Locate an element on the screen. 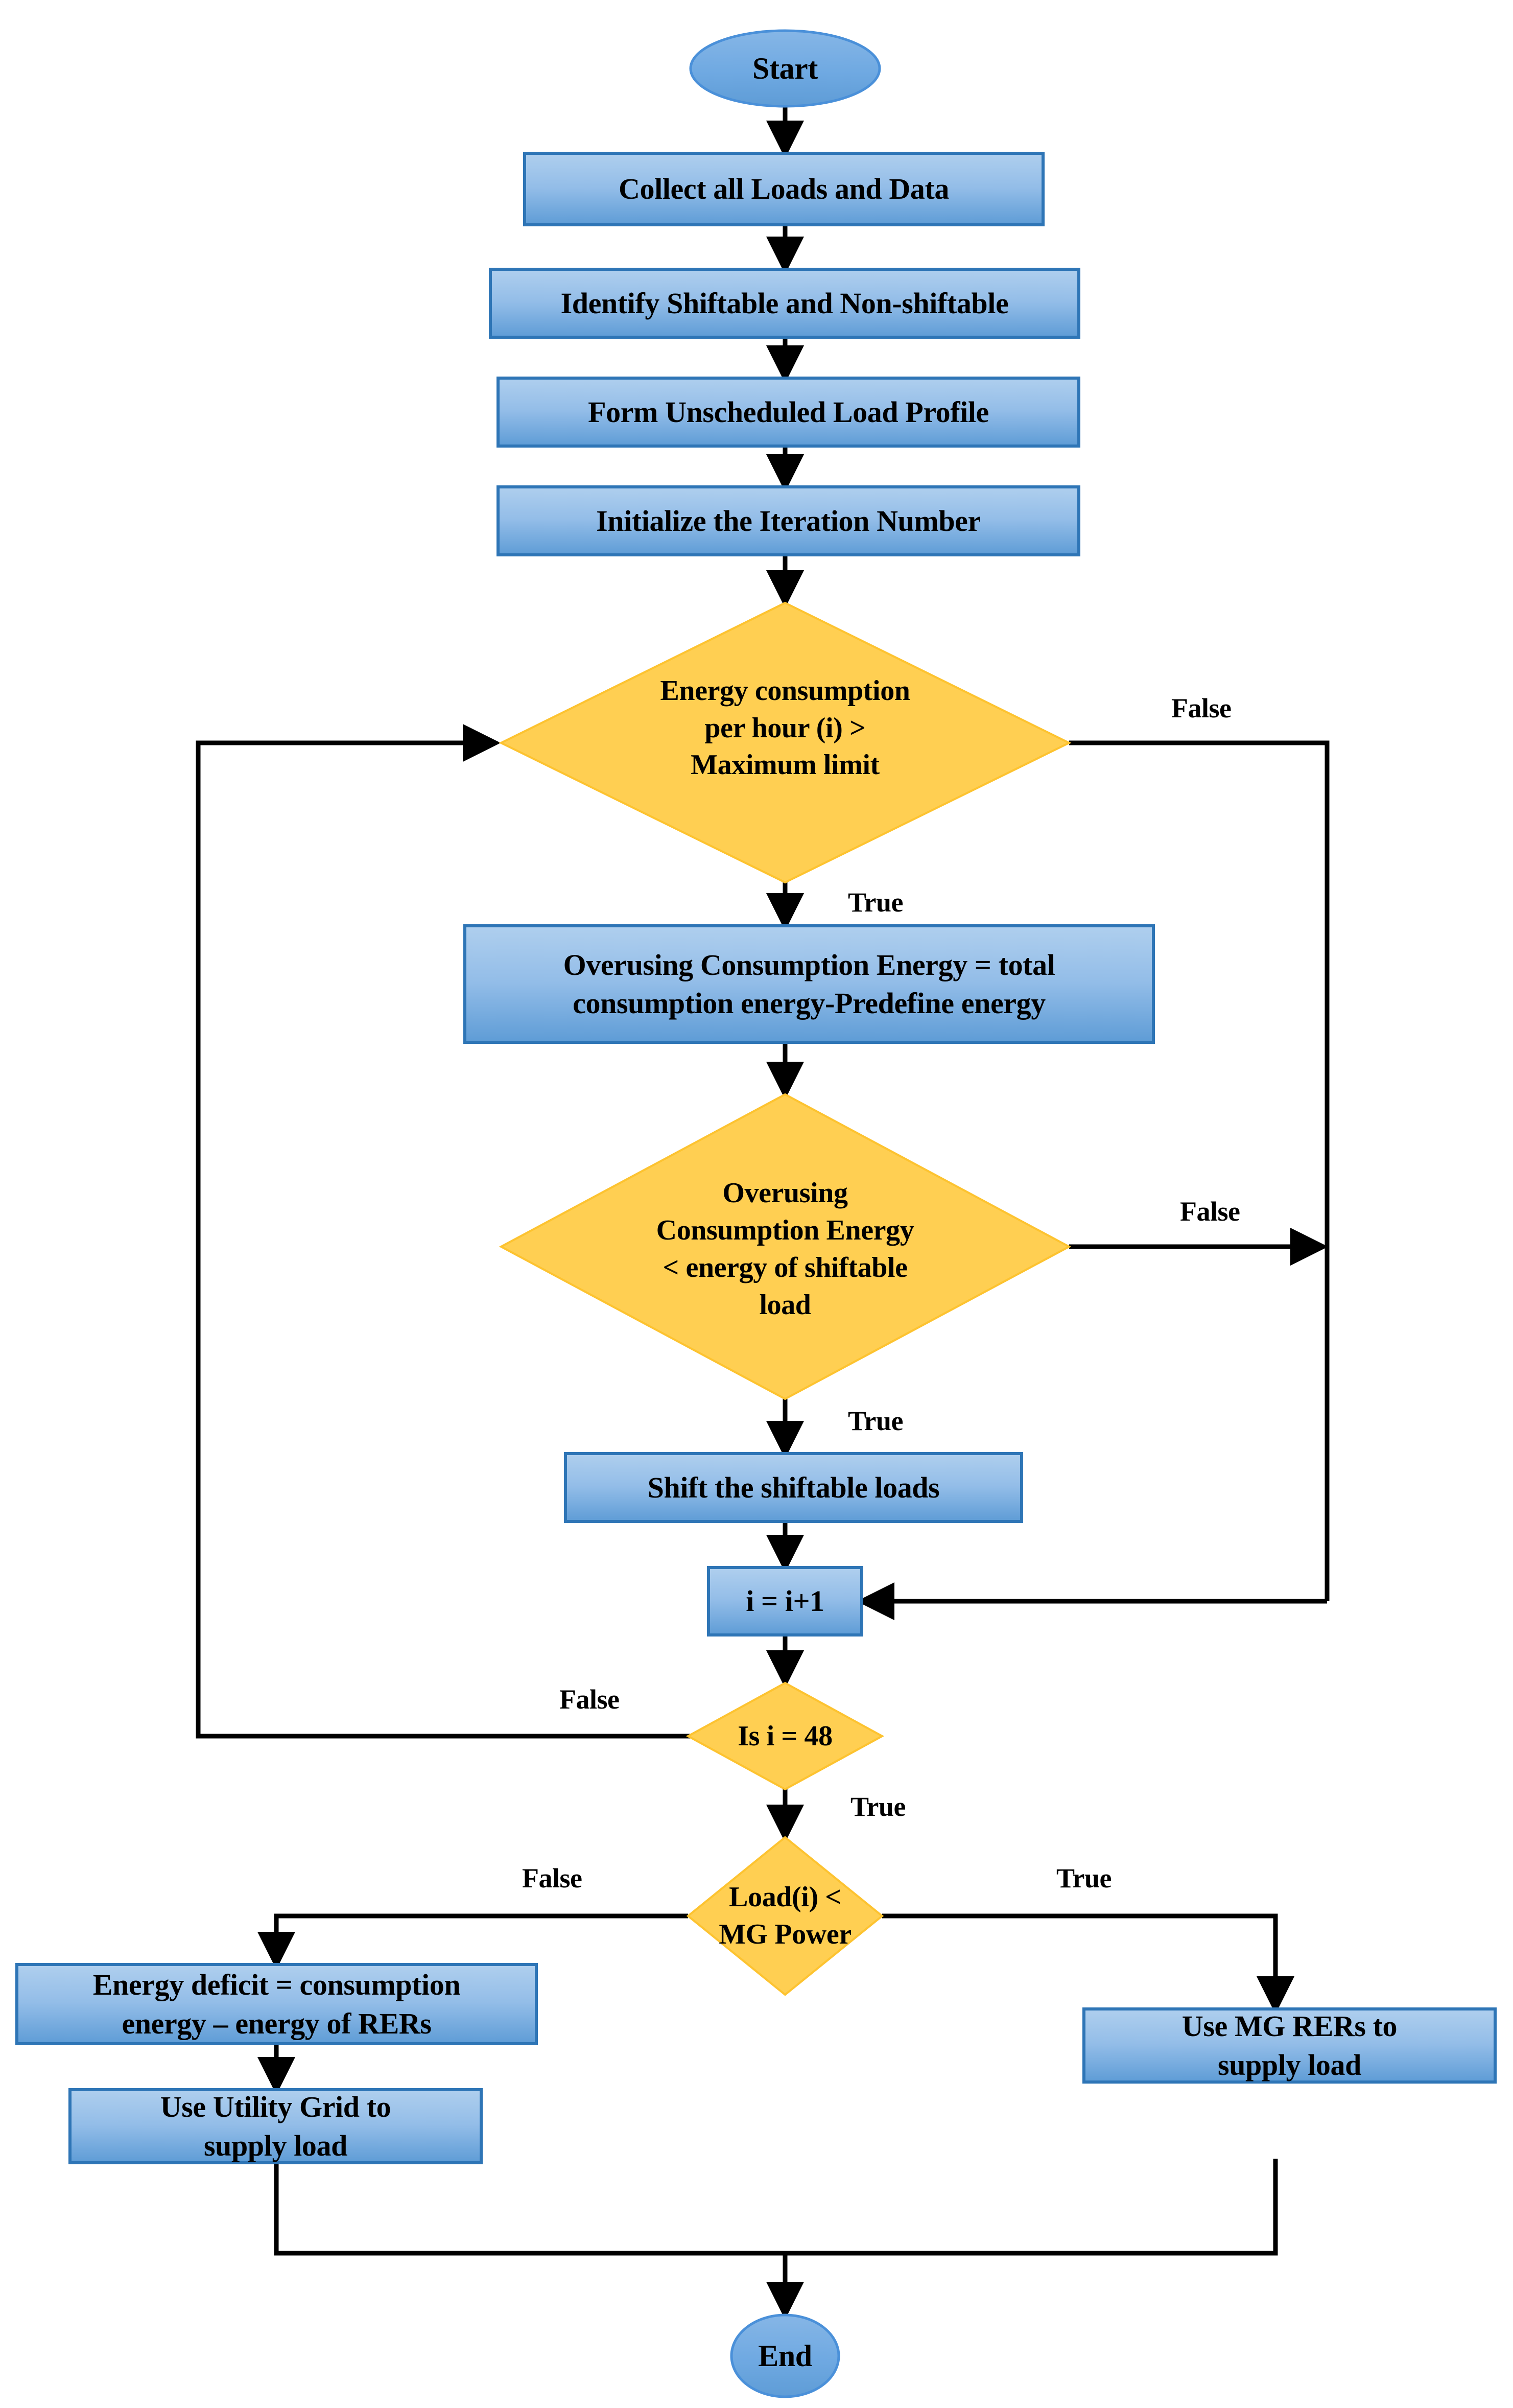 The image size is (1513, 2408). edge-loadmg-false is located at coordinates (473, 1941).